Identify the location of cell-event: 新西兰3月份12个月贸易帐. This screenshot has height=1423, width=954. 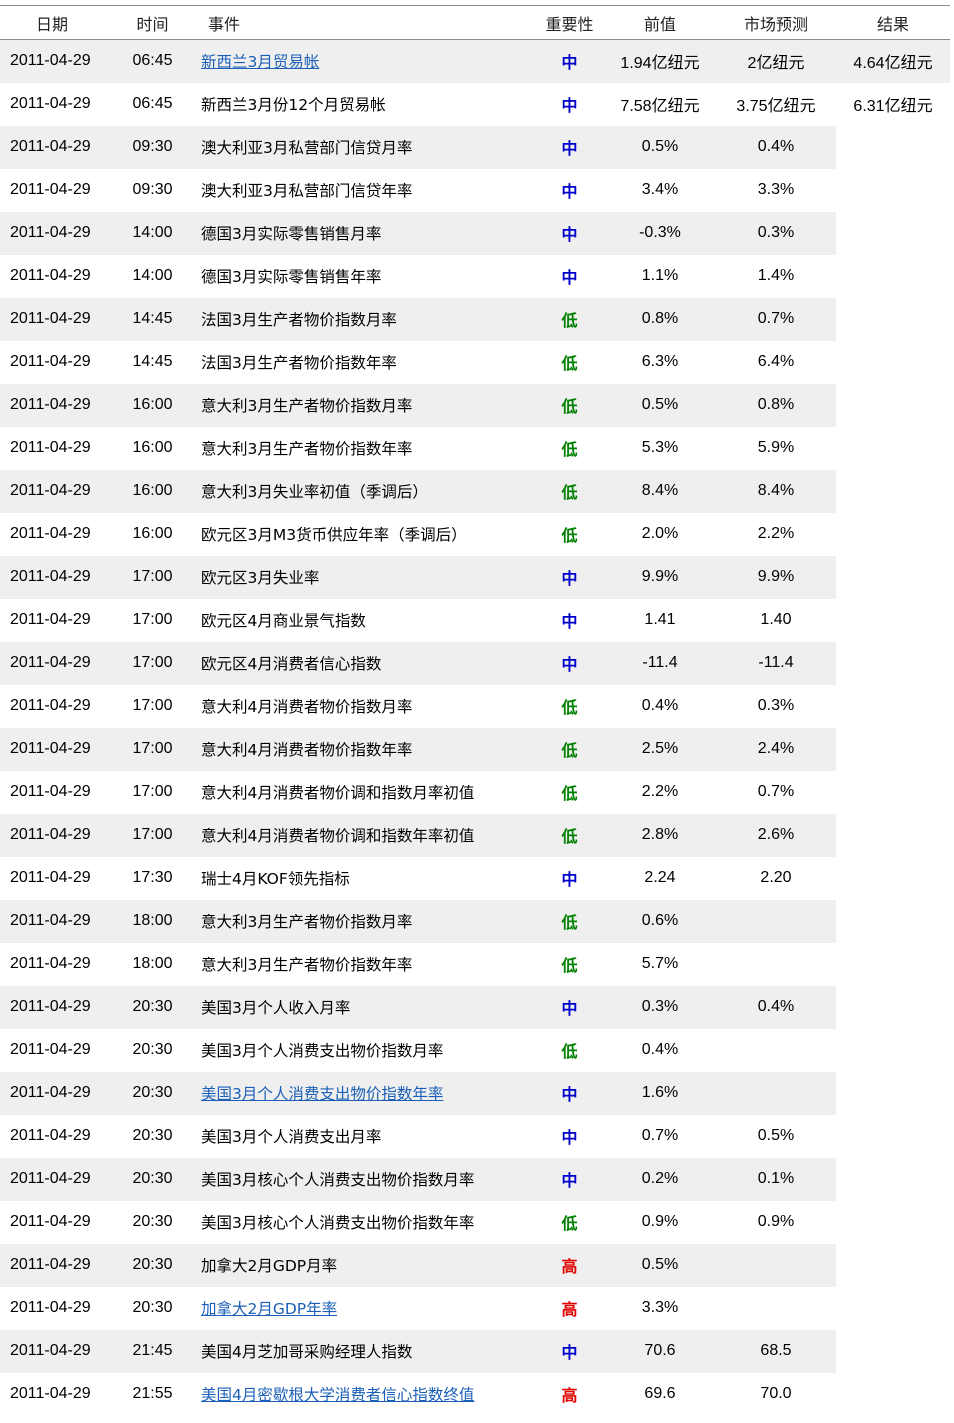
(367, 104).